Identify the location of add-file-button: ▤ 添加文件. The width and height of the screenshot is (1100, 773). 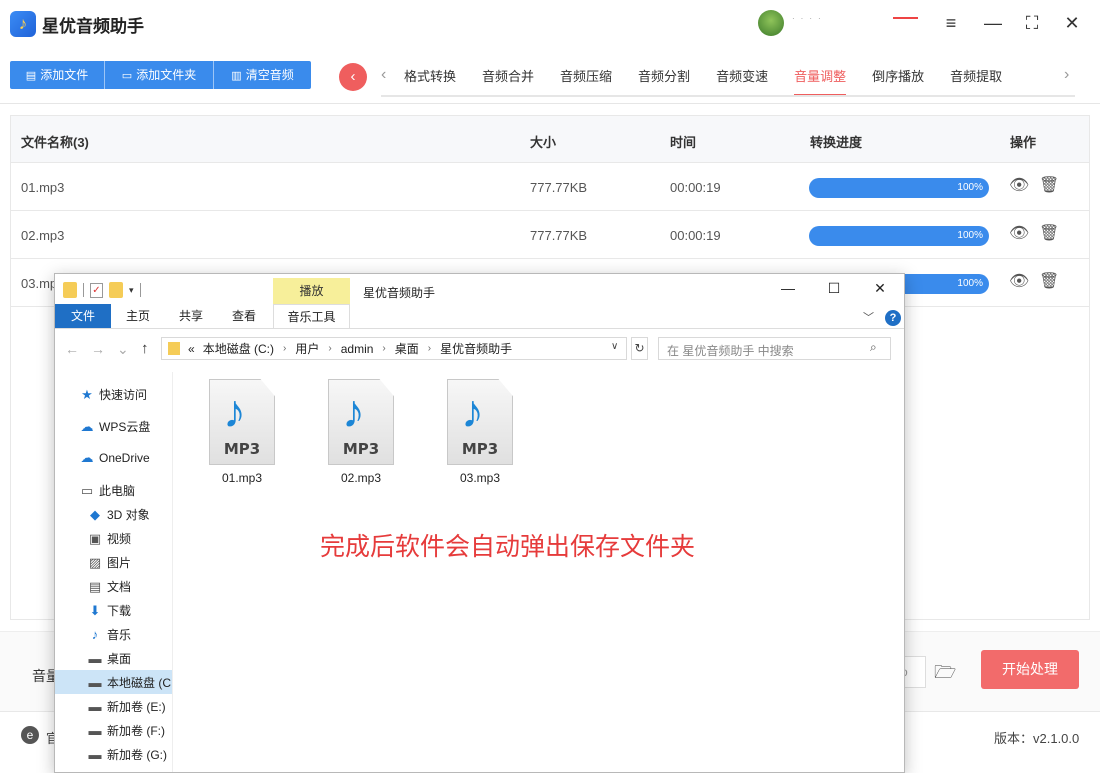
(57, 75).